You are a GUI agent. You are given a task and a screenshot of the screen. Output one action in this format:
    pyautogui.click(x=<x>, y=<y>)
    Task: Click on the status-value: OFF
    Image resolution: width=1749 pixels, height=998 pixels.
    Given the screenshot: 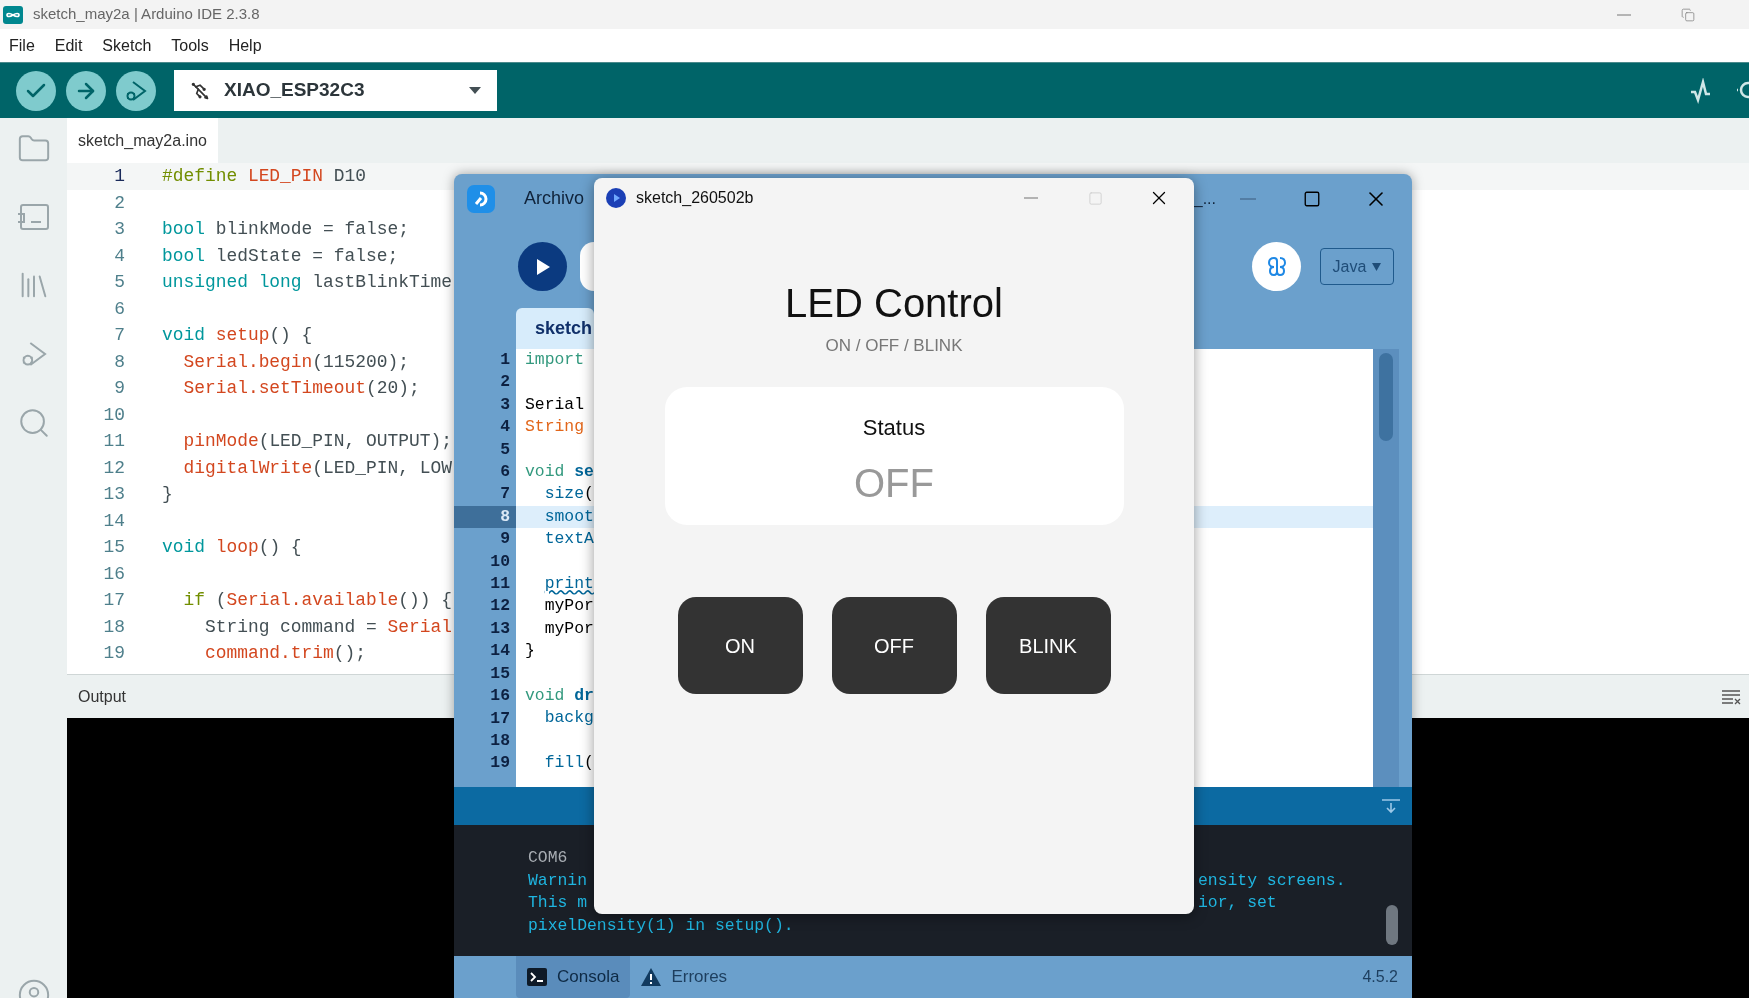 What is the action you would take?
    pyautogui.click(x=894, y=483)
    